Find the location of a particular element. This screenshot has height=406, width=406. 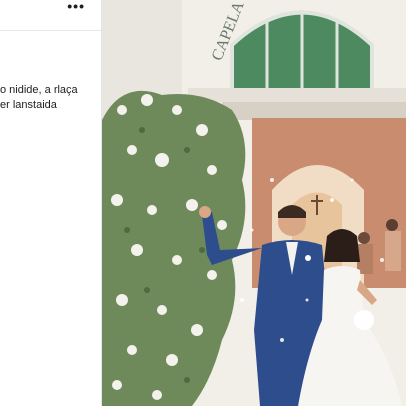

post-header: ••• is located at coordinates (50, 15).